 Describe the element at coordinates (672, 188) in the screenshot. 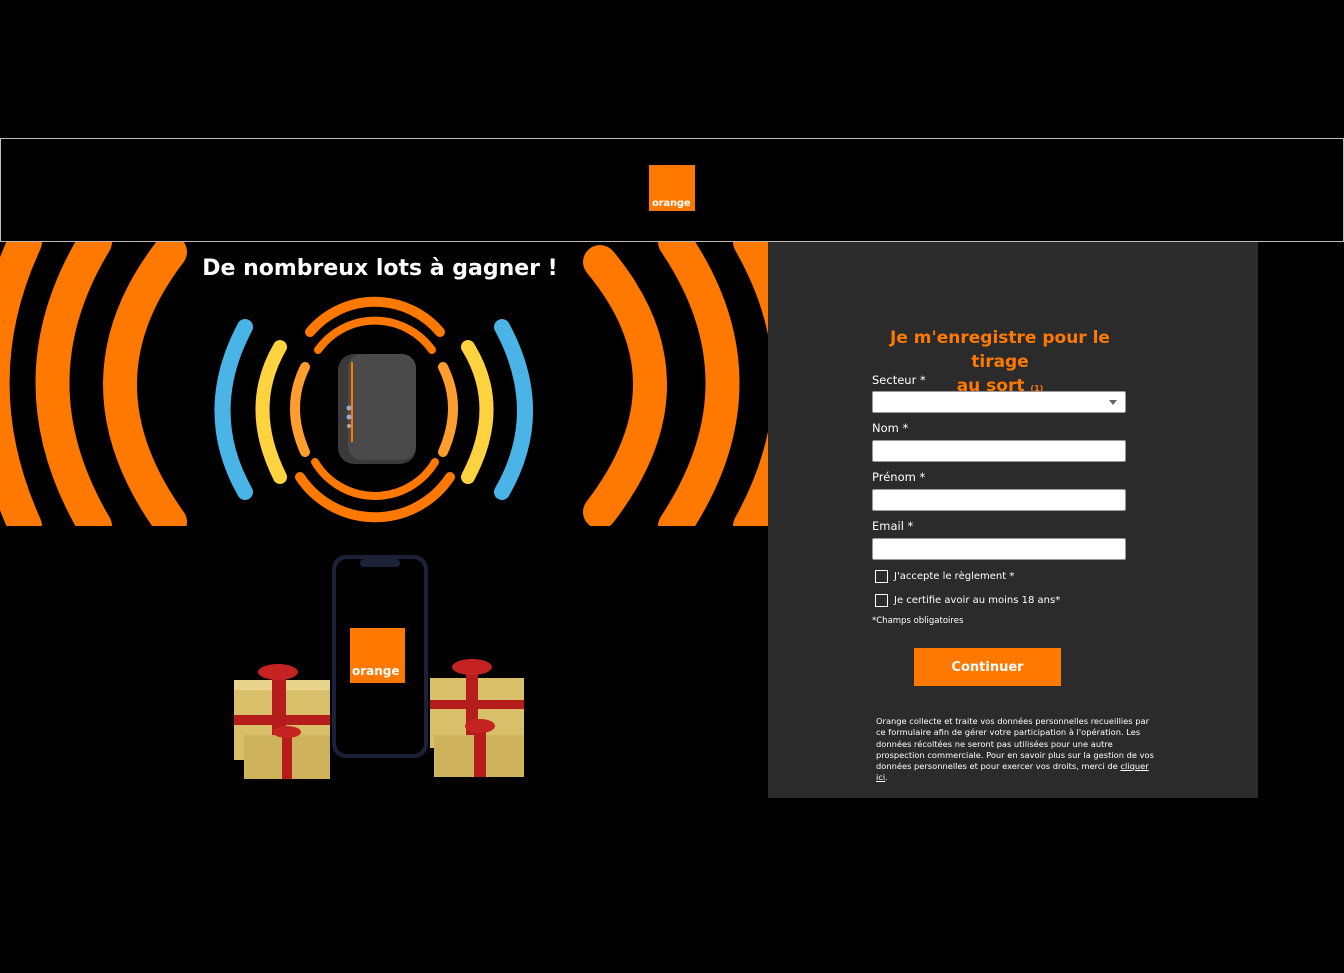

I see `orange-logo: orange` at that location.